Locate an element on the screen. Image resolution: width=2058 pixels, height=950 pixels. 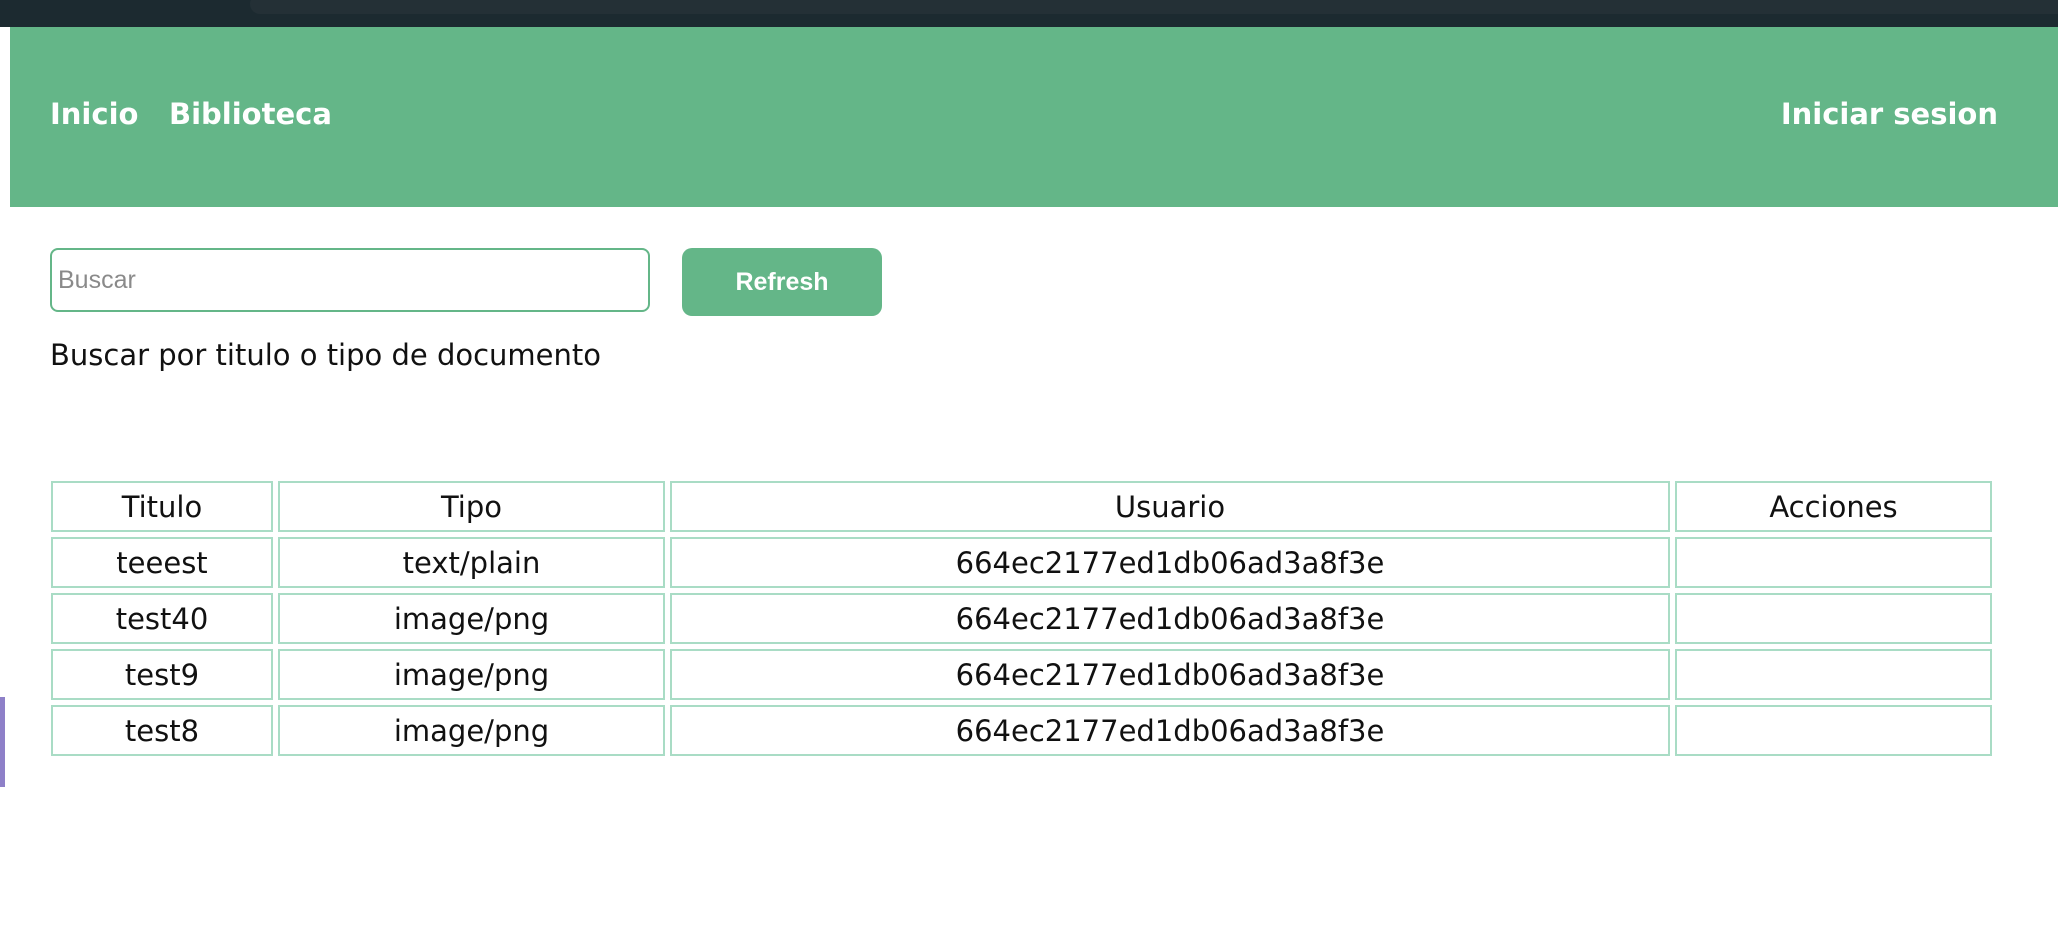
window-left-edge is located at coordinates (5, 488).